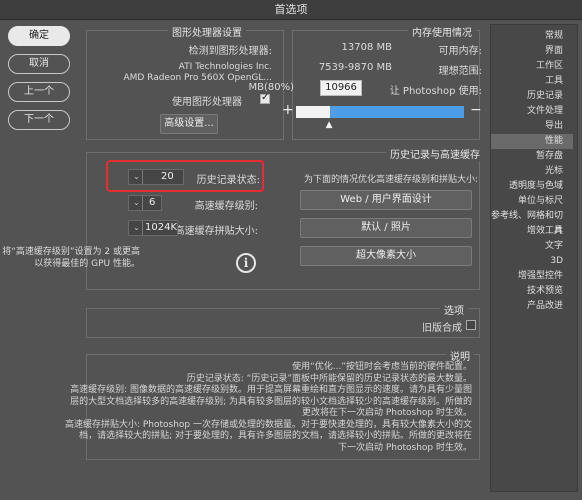 Image resolution: width=582 pixels, height=500 pixels. What do you see at coordinates (366, 47) in the screenshot?
I see `available-memory-value: 13708 MB` at bounding box center [366, 47].